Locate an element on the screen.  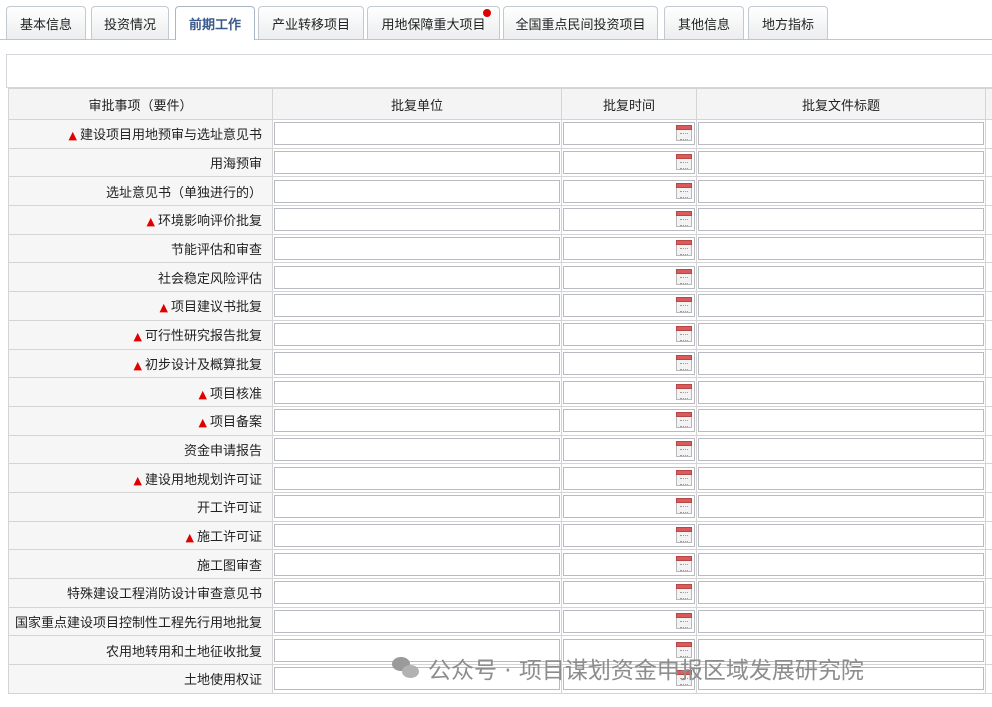
tab-3: 产业转移项目 is located at coordinates (311, 22).